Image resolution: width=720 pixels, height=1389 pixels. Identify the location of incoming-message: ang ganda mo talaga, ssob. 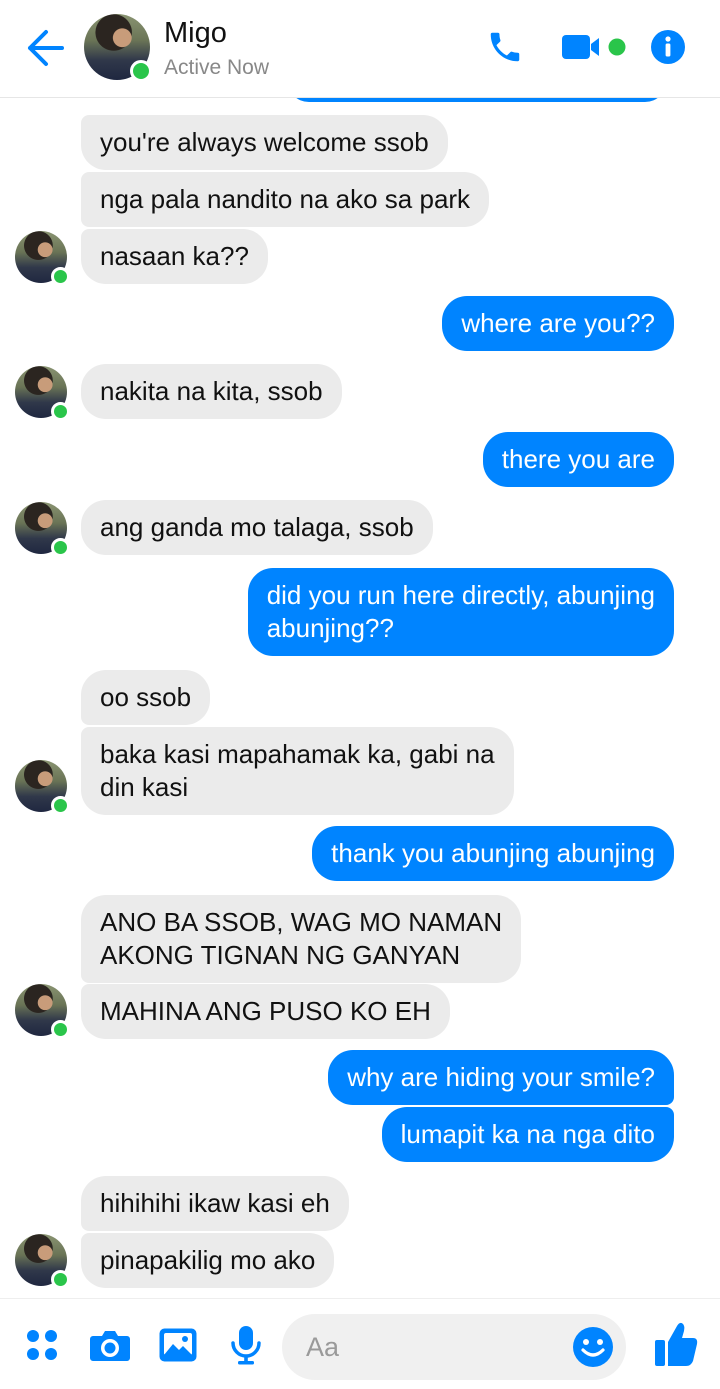
(257, 527).